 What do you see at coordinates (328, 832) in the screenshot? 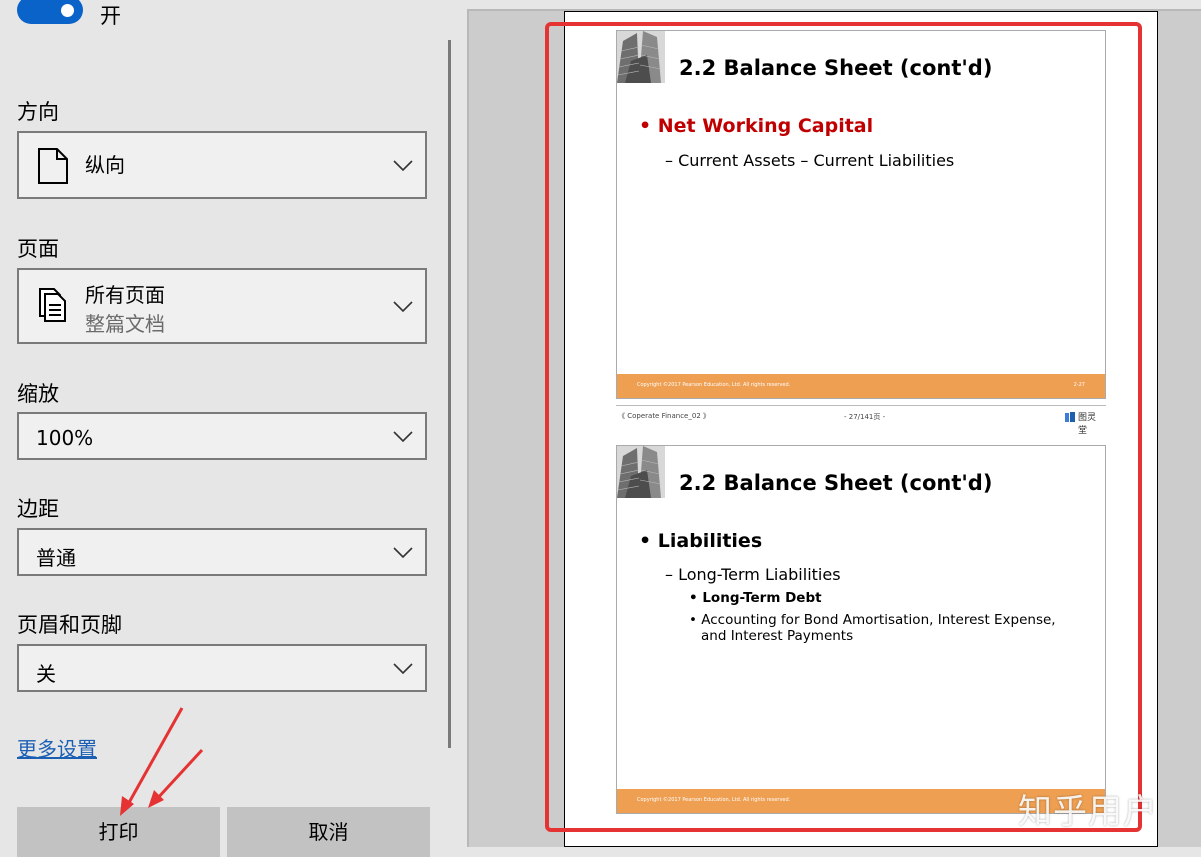
I see `cancel-button: 取消` at bounding box center [328, 832].